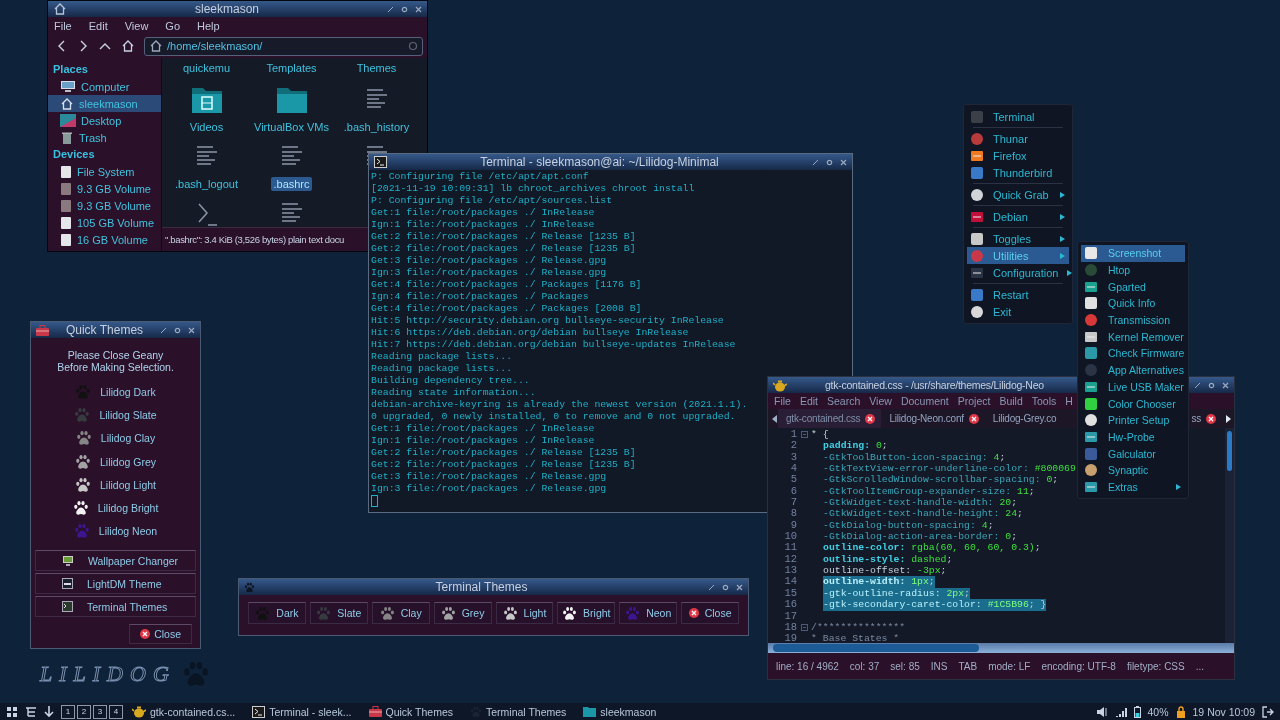 Image resolution: width=1280 pixels, height=720 pixels. I want to click on terminal-line: Get:4 file:/root/packages ./ Packages [2008 B], so click(506, 309).